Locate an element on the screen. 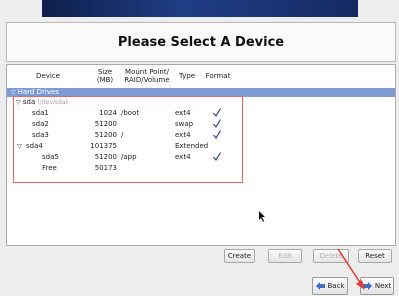 This screenshot has height=296, width=399. size-cell: 101375 is located at coordinates (103, 146).